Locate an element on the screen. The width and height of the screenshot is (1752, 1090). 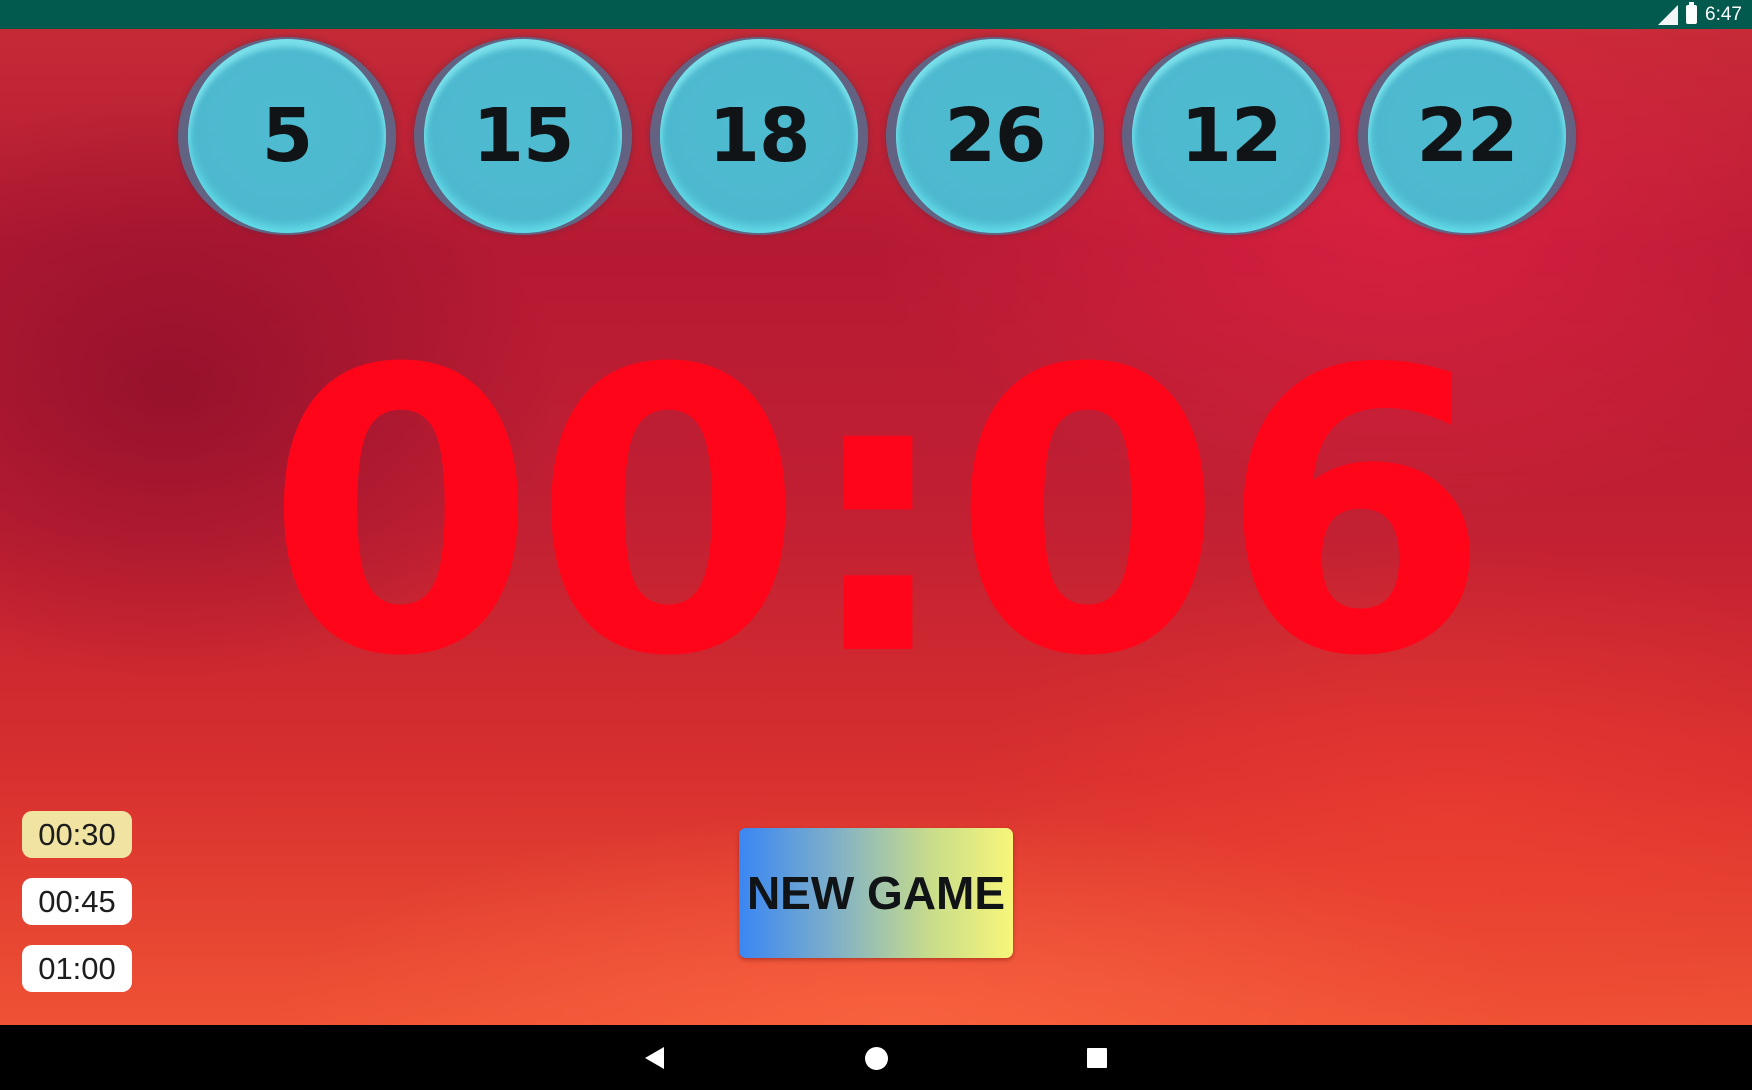
status-bar: 6:47 is located at coordinates (876, 14).